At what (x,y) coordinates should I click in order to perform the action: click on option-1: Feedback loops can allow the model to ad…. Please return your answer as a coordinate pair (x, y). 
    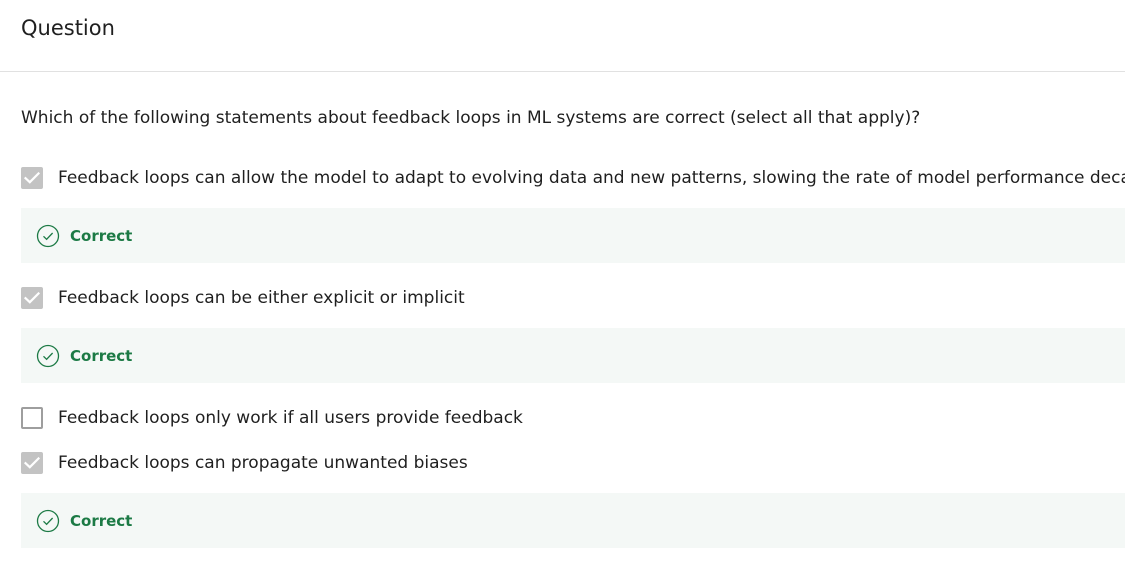
    Looking at the image, I should click on (573, 178).